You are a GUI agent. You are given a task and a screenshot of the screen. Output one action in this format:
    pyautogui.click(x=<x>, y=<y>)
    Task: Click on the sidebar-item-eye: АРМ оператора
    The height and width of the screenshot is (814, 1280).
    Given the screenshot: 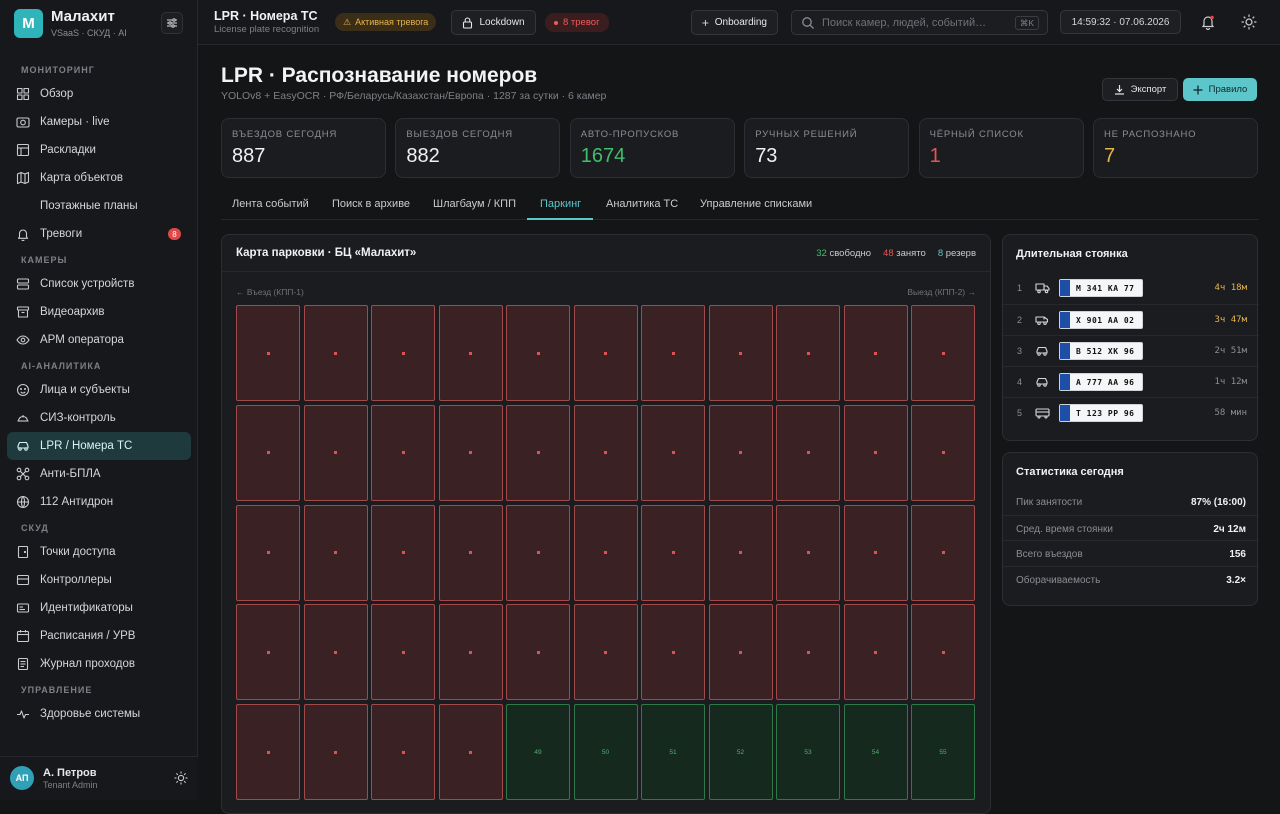 What is the action you would take?
    pyautogui.click(x=99, y=340)
    